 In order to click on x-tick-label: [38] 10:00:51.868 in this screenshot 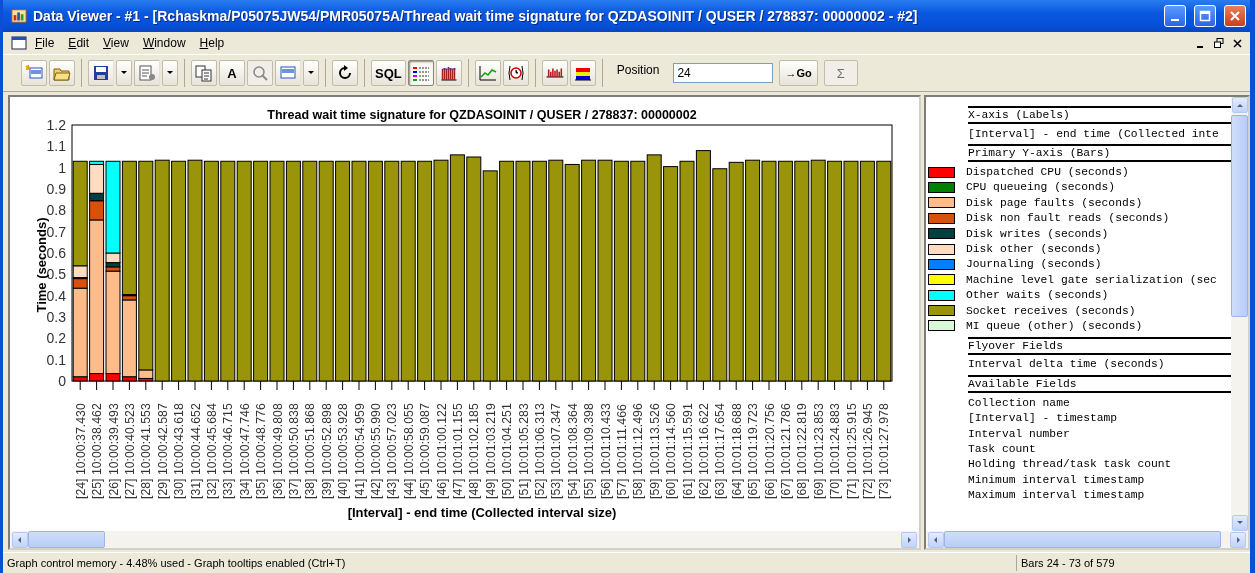, I will do `click(310, 451)`.